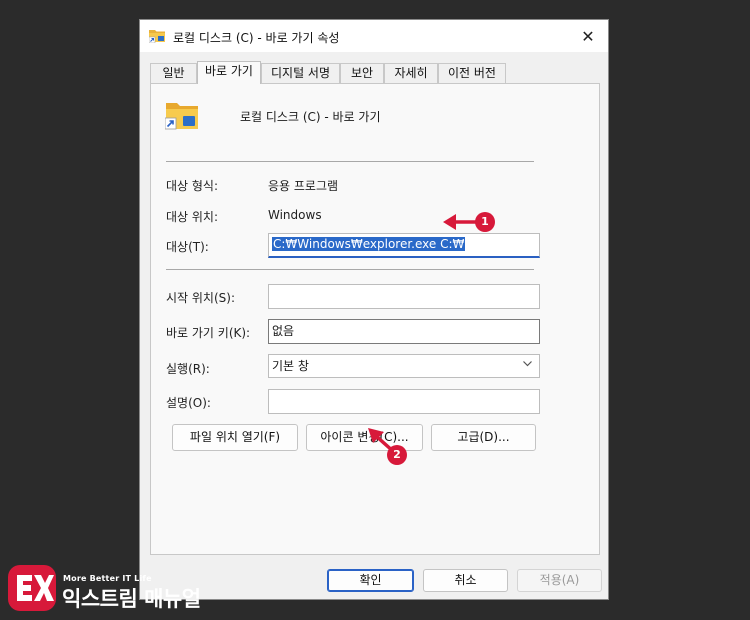  I want to click on target-type-value: 응용 프로그램, so click(303, 186).